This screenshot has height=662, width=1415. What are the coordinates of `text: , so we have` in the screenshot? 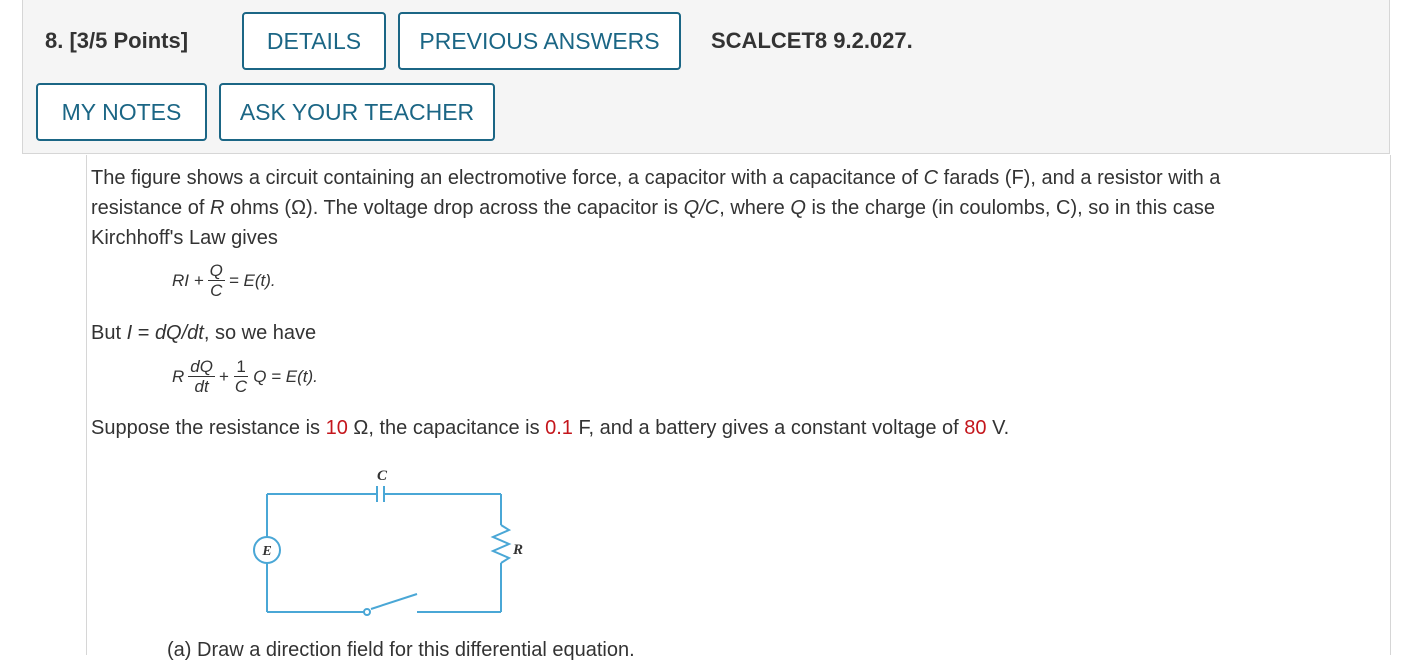 It's located at (260, 333).